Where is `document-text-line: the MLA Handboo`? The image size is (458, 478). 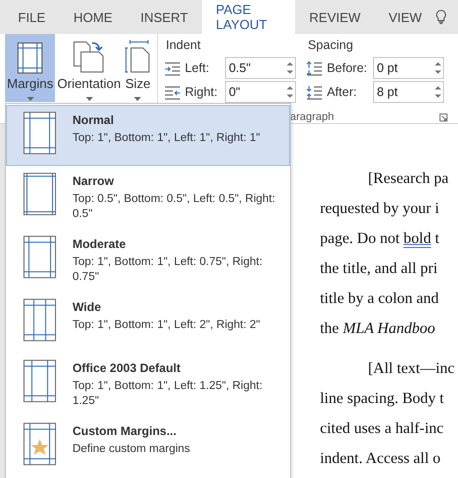 document-text-line: the MLA Handboo is located at coordinates (378, 329).